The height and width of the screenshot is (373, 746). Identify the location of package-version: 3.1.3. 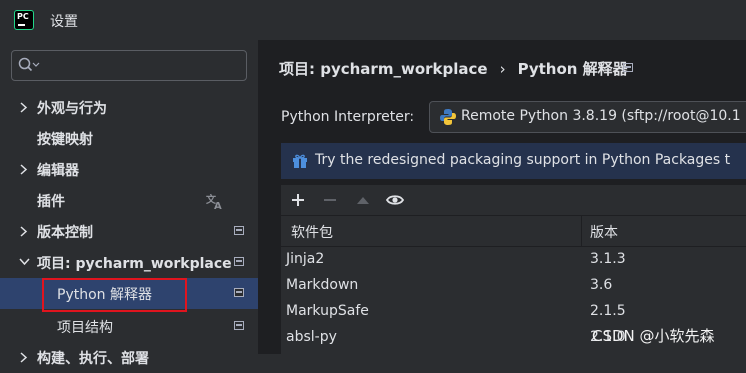
(608, 259).